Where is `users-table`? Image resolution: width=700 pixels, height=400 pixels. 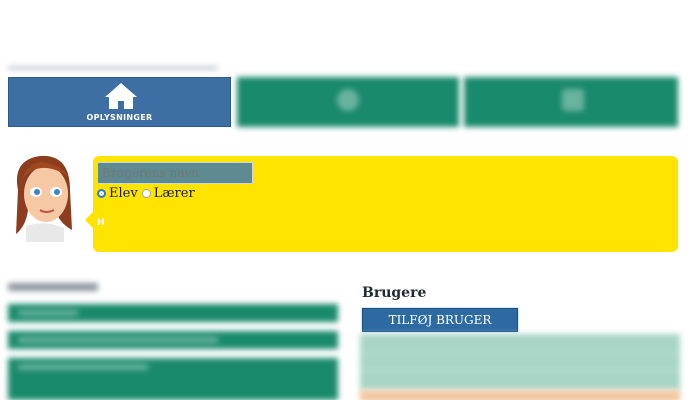 users-table is located at coordinates (520, 362).